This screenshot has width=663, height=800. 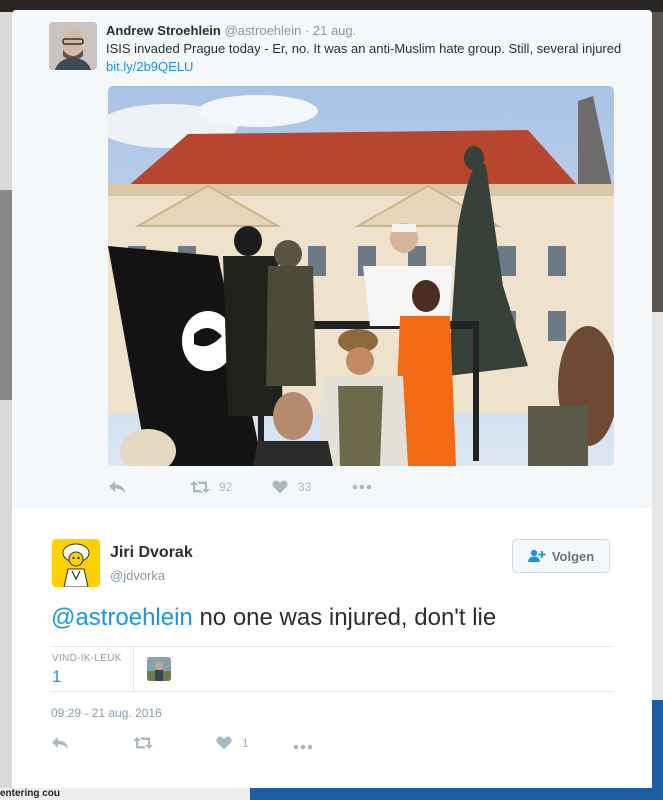 What do you see at coordinates (149, 66) in the screenshot?
I see `tweet-link: bit.ly/2b9QELU` at bounding box center [149, 66].